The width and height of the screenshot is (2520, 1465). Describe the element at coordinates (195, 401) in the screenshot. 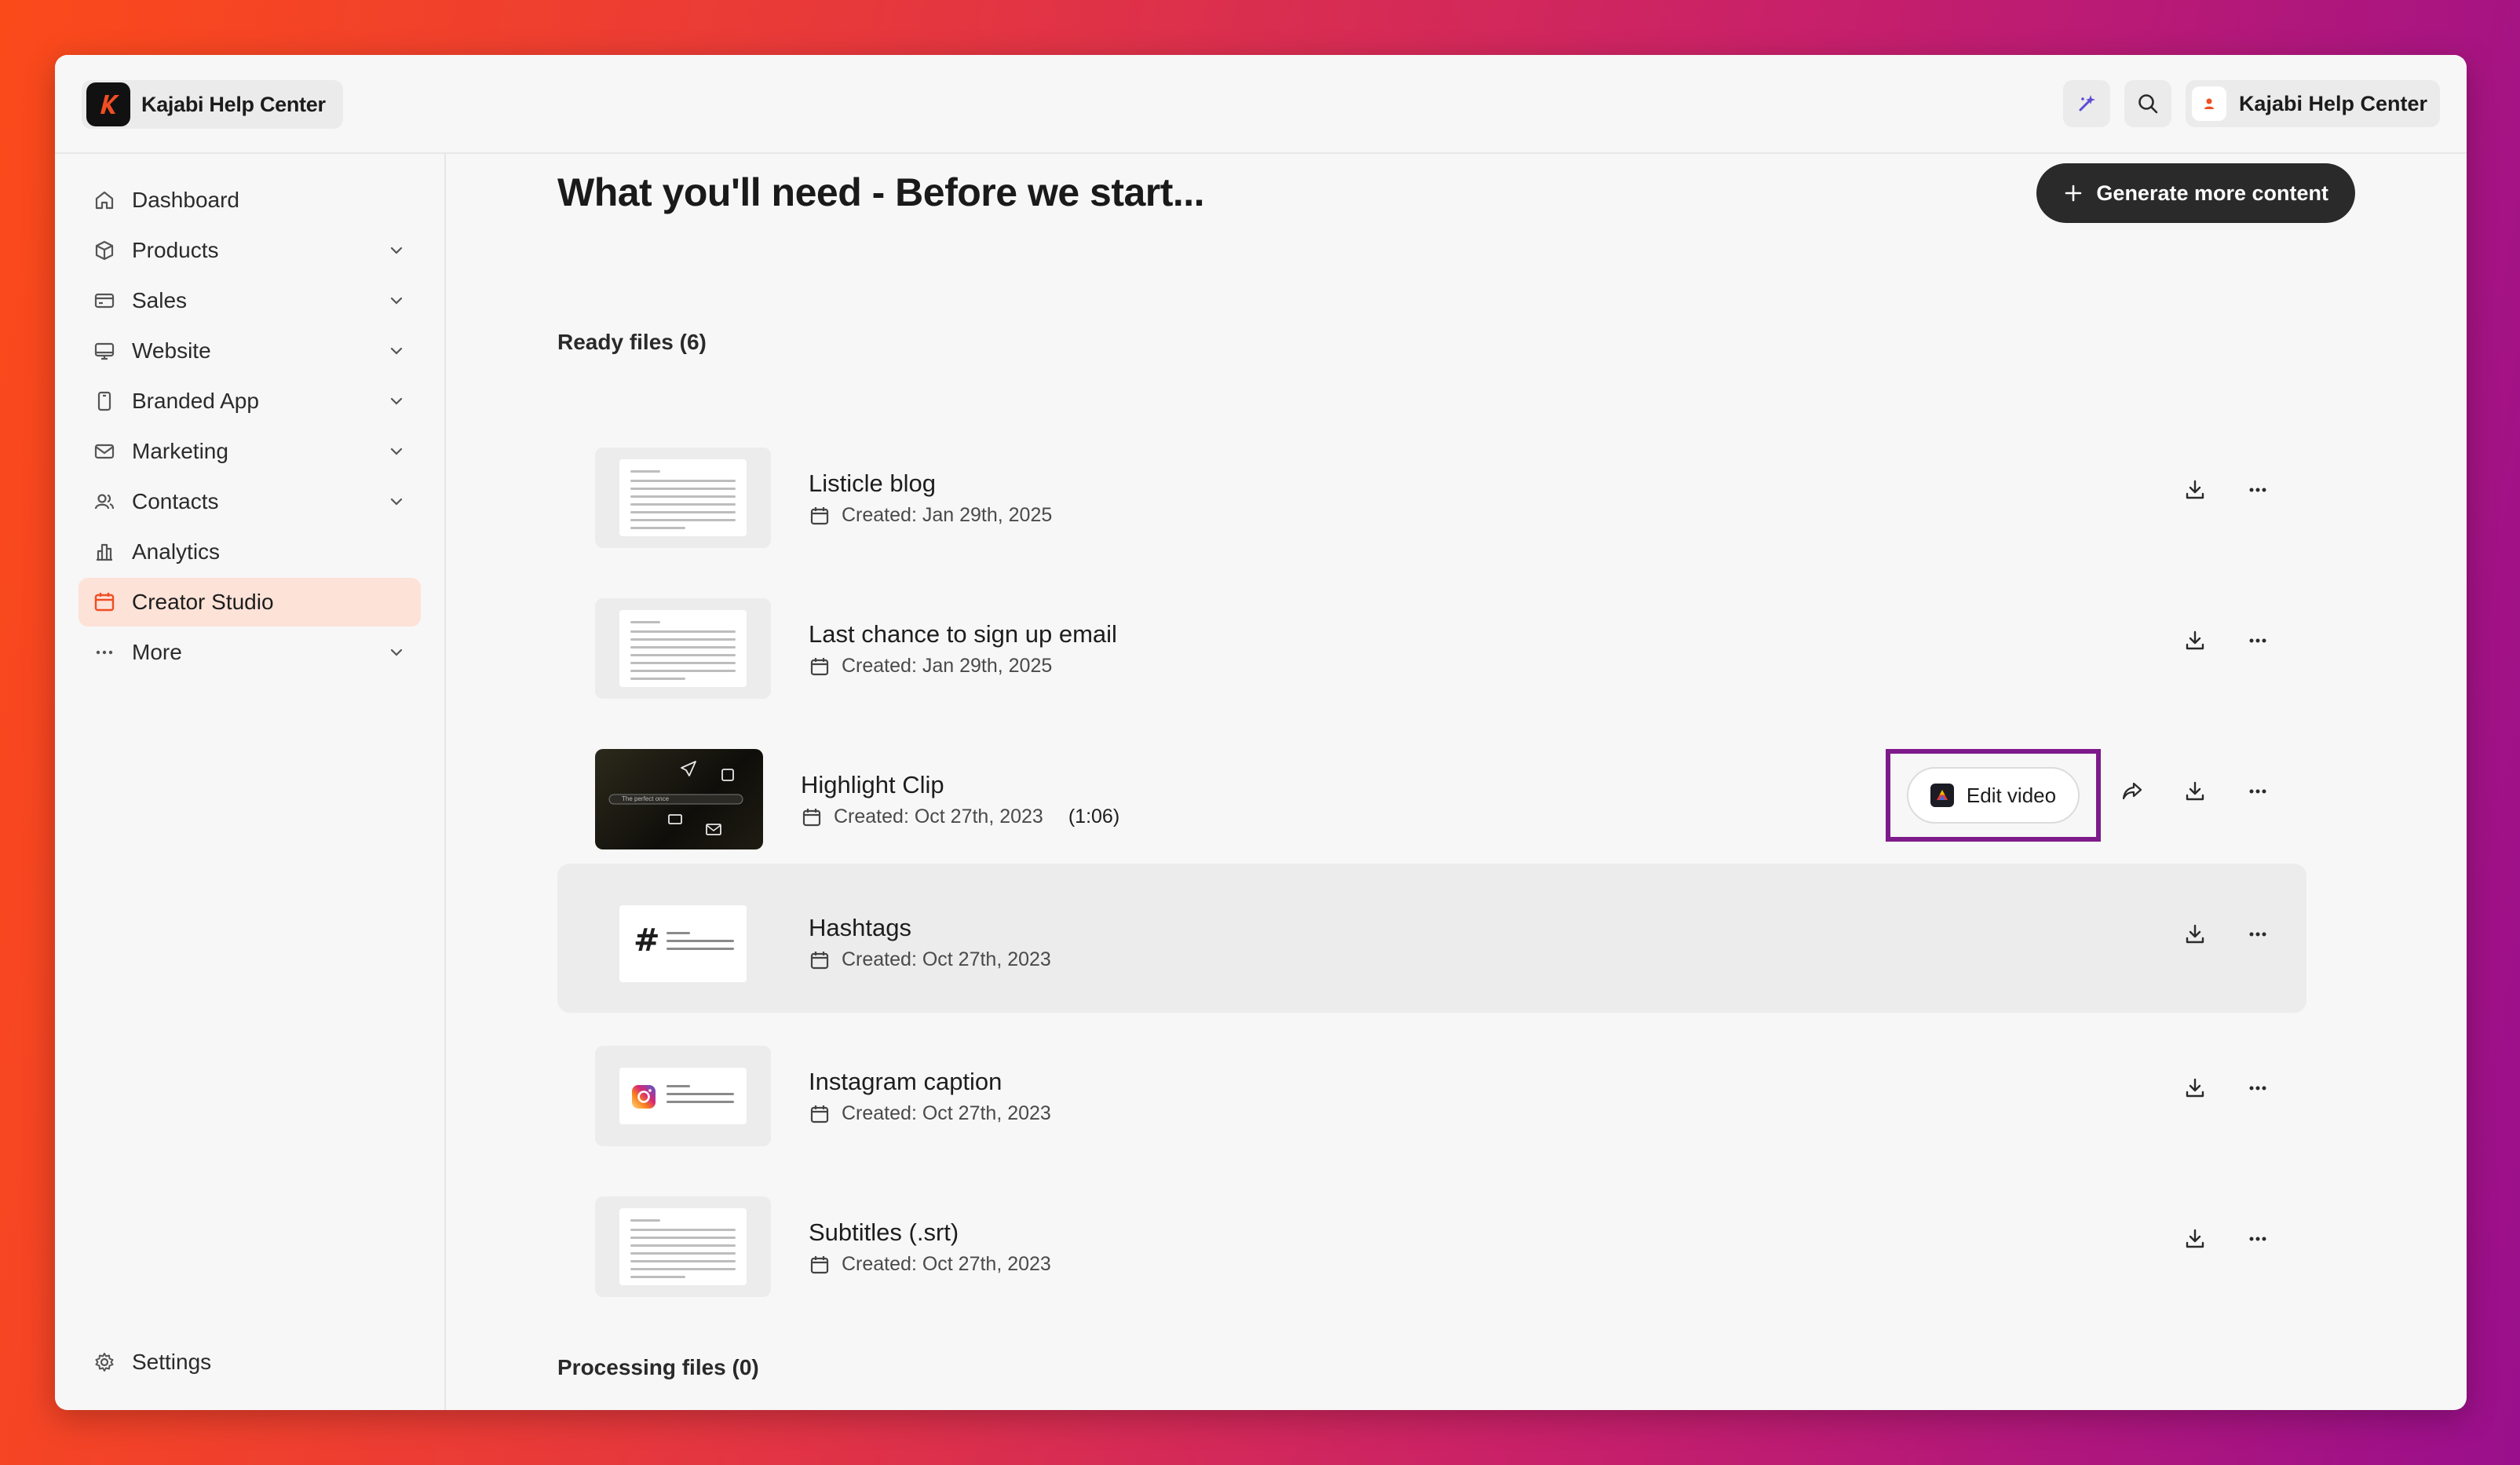

I see `sidebar-item-label: Branded App` at that location.